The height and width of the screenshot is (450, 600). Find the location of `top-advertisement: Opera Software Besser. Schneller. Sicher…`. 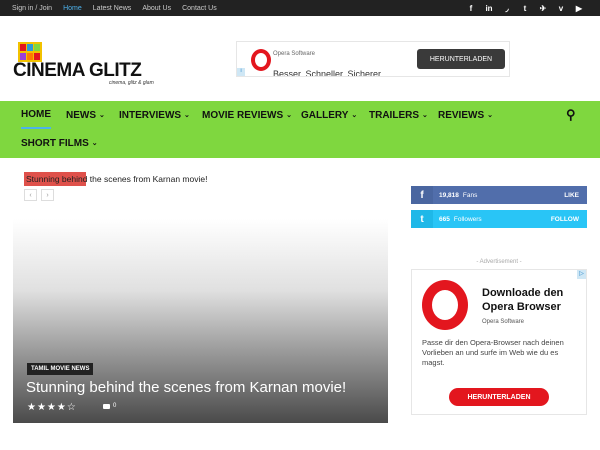

top-advertisement: Opera Software Besser. Schneller. Sicher… is located at coordinates (373, 59).